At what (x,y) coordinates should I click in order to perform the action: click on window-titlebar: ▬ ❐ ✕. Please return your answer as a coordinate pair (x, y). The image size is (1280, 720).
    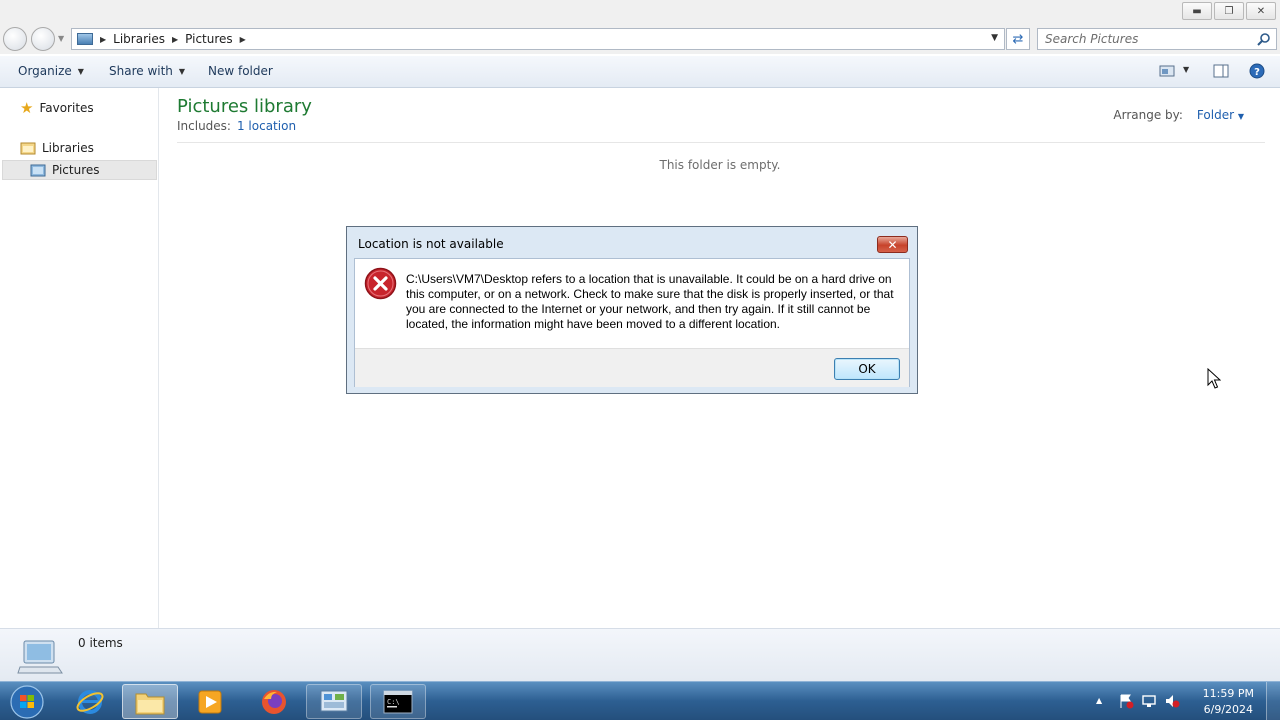
    Looking at the image, I should click on (640, 12).